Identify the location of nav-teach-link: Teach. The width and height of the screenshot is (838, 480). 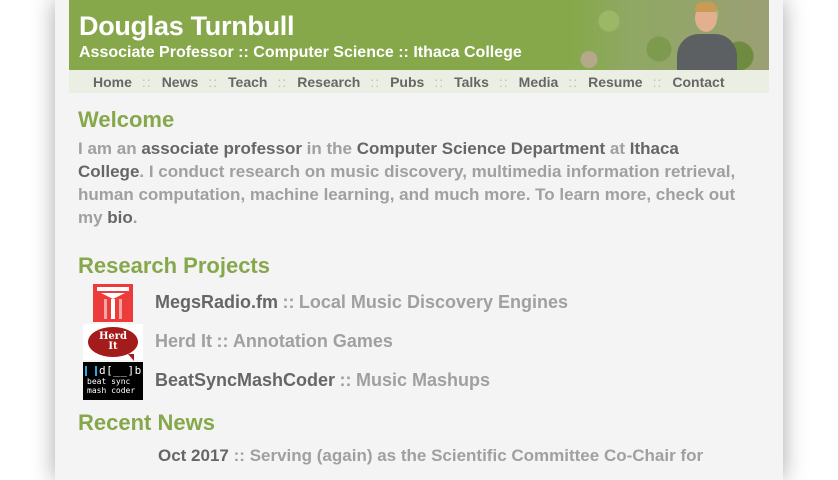
(247, 82).